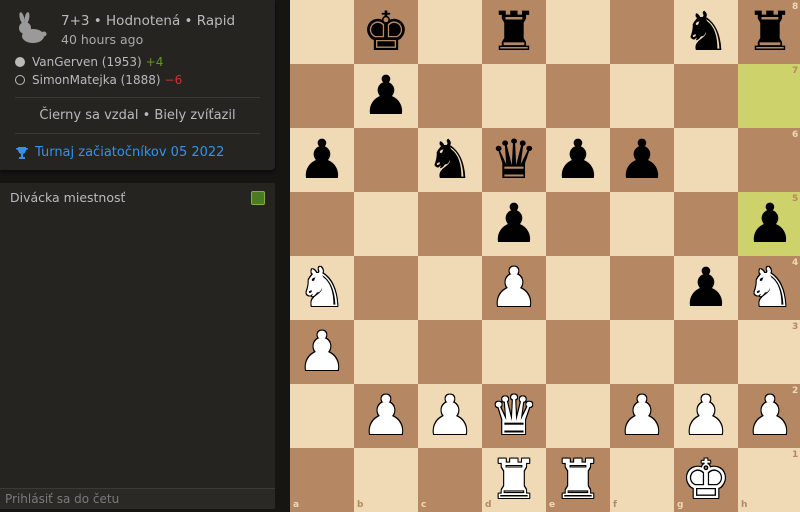  I want to click on player-name: SimonMatejka (1888), so click(96, 80).